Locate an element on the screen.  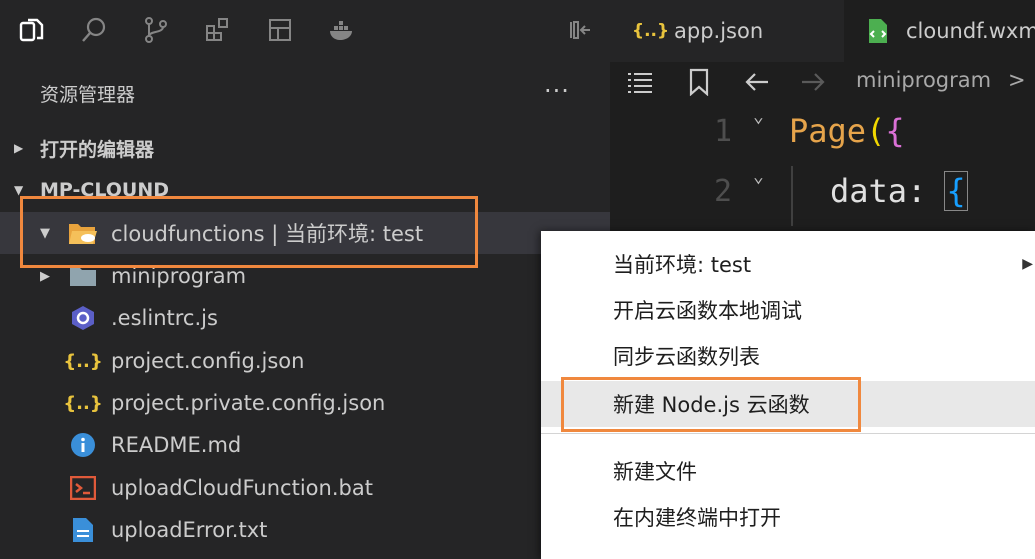
bookmark-icon is located at coordinates (699, 84).